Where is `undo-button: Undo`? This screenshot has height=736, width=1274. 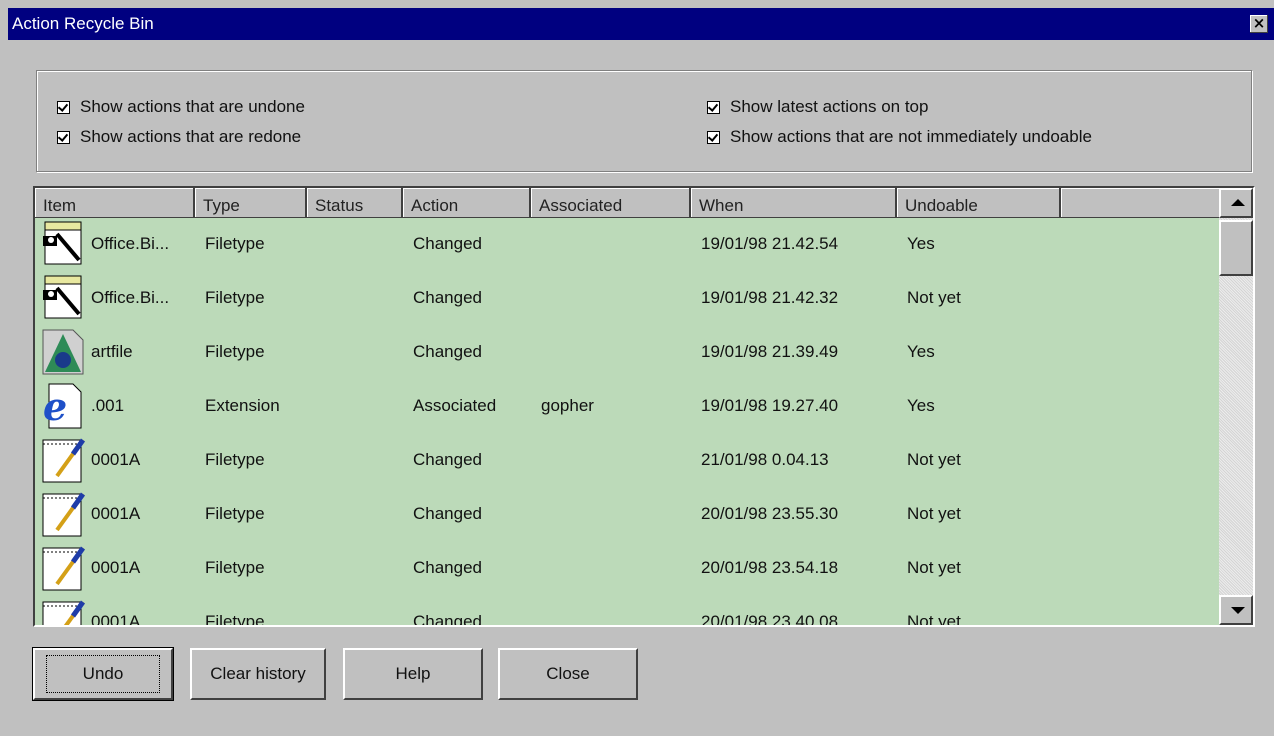 undo-button: Undo is located at coordinates (103, 674).